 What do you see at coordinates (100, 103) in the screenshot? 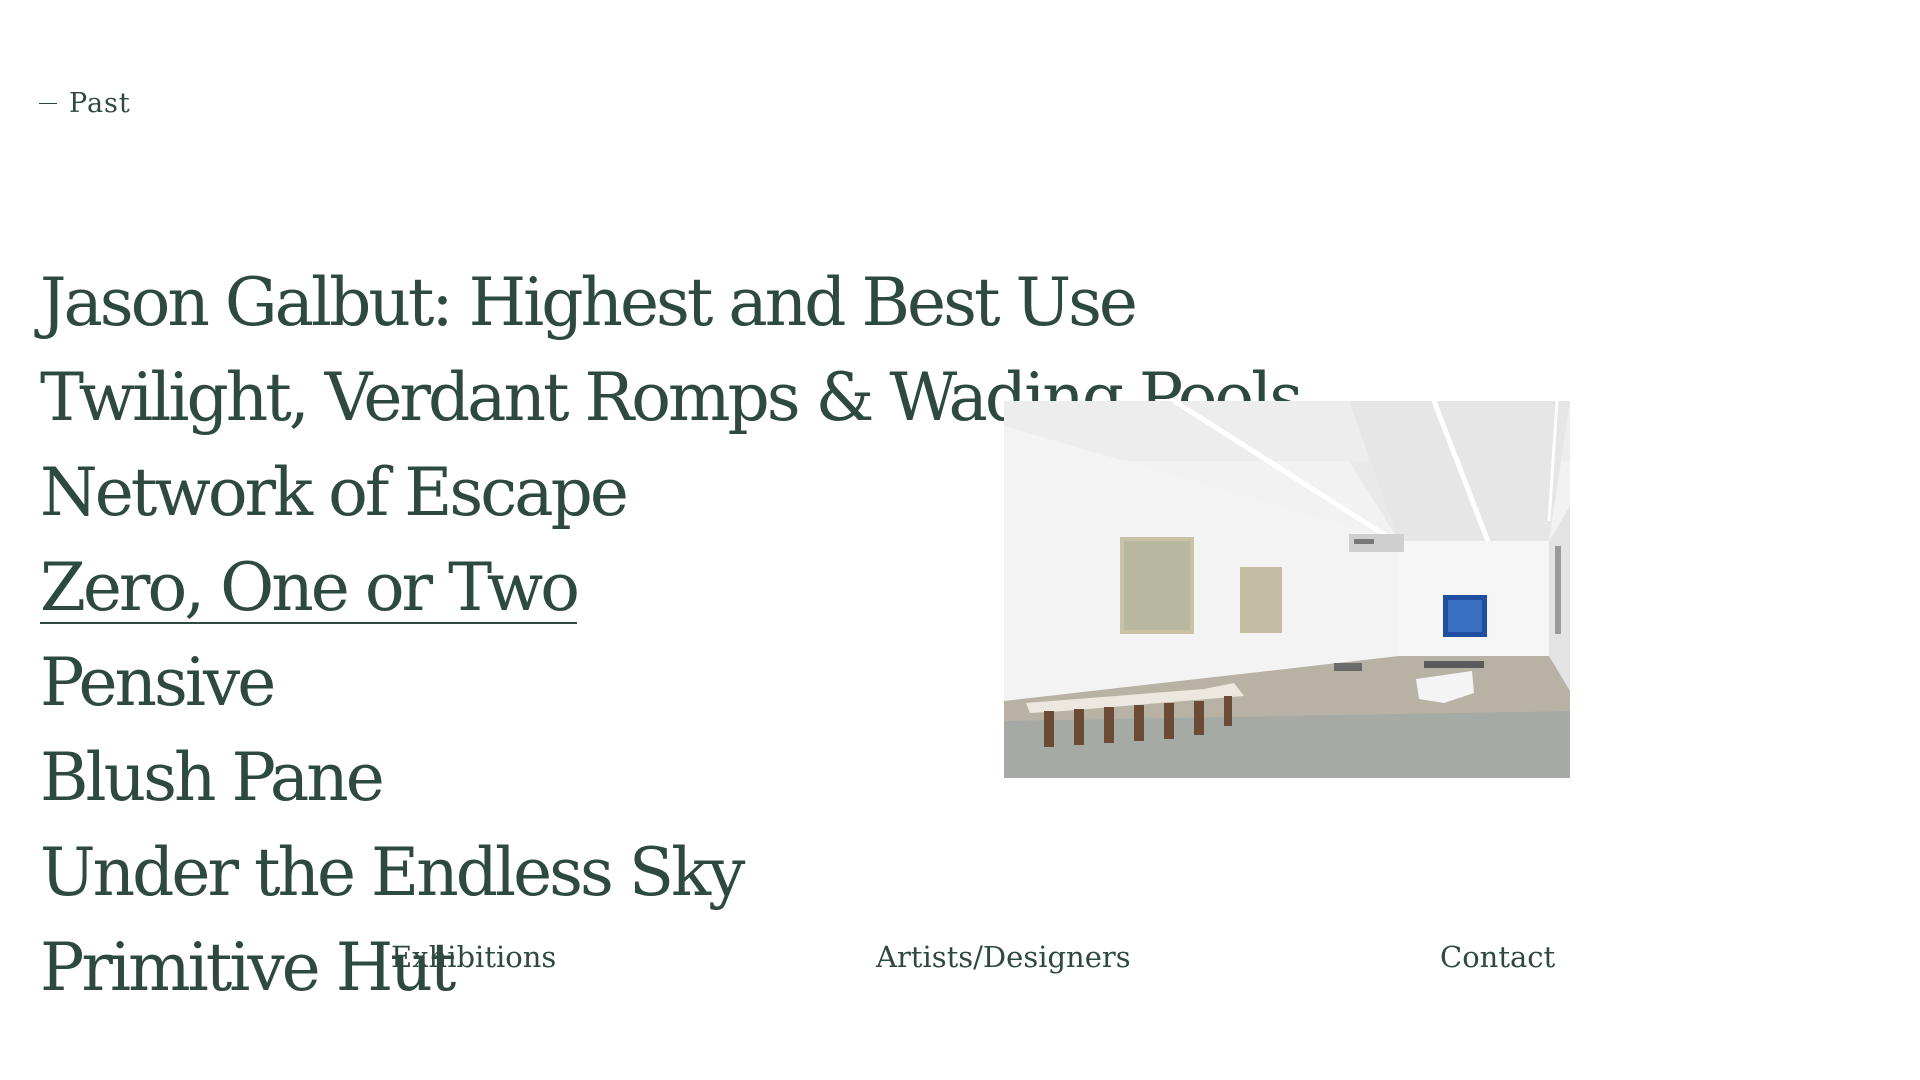
I see `section-label-text: Past` at bounding box center [100, 103].